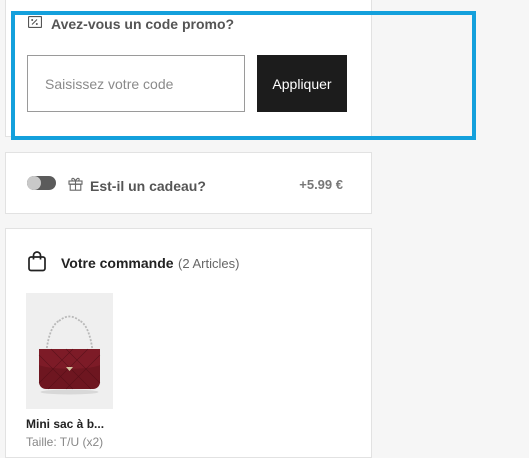 This screenshot has height=458, width=529. What do you see at coordinates (117, 262) in the screenshot?
I see `order-title: Votre commande` at bounding box center [117, 262].